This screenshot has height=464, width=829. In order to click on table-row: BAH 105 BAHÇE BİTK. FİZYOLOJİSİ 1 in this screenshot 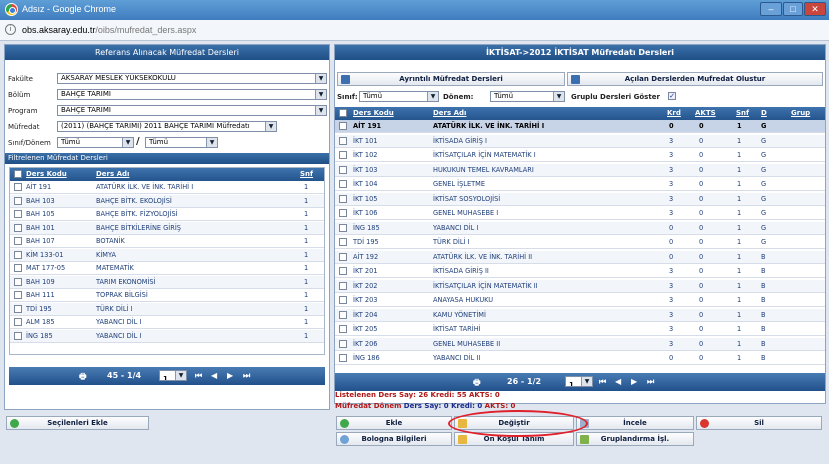, I will do `click(167, 214)`.